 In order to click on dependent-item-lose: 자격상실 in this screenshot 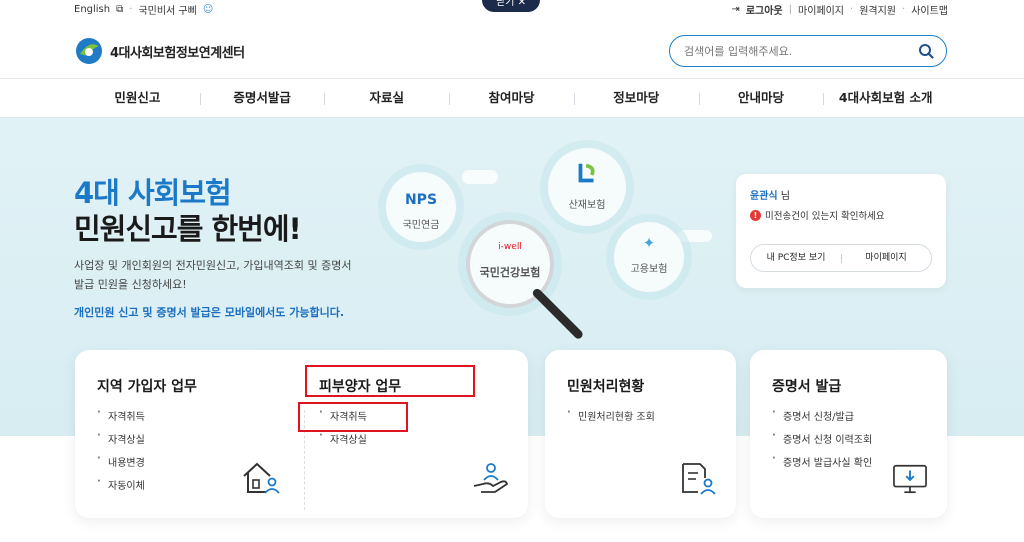, I will do `click(343, 442)`.